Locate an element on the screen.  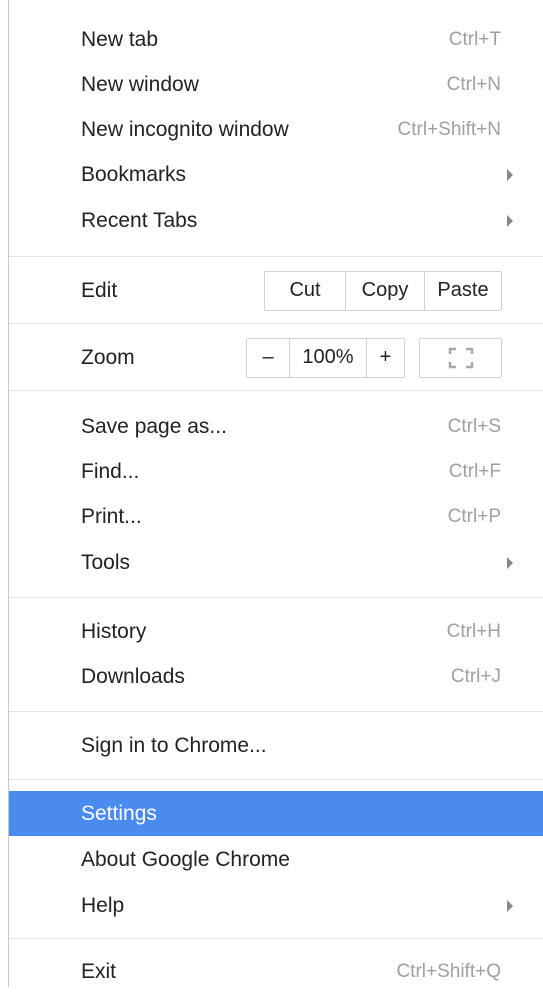
menu-item-help: Help is located at coordinates (276, 905).